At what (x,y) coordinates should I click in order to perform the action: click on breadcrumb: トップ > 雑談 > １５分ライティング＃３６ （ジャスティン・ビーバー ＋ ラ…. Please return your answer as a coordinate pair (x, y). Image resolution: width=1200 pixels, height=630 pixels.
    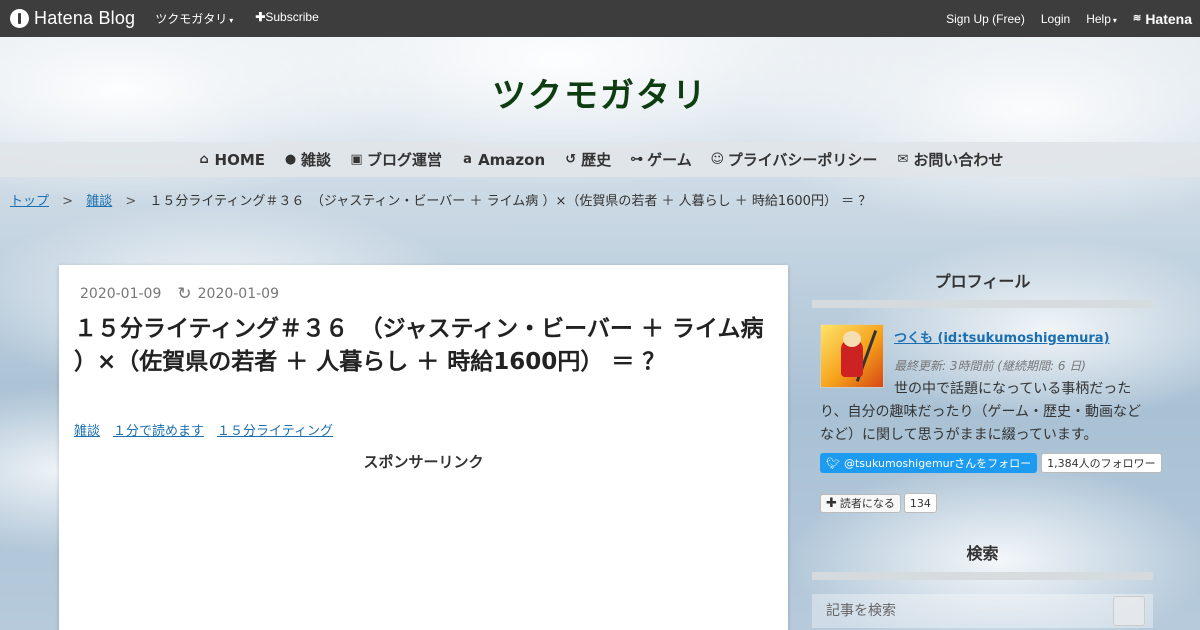
    Looking at the image, I should click on (440, 199).